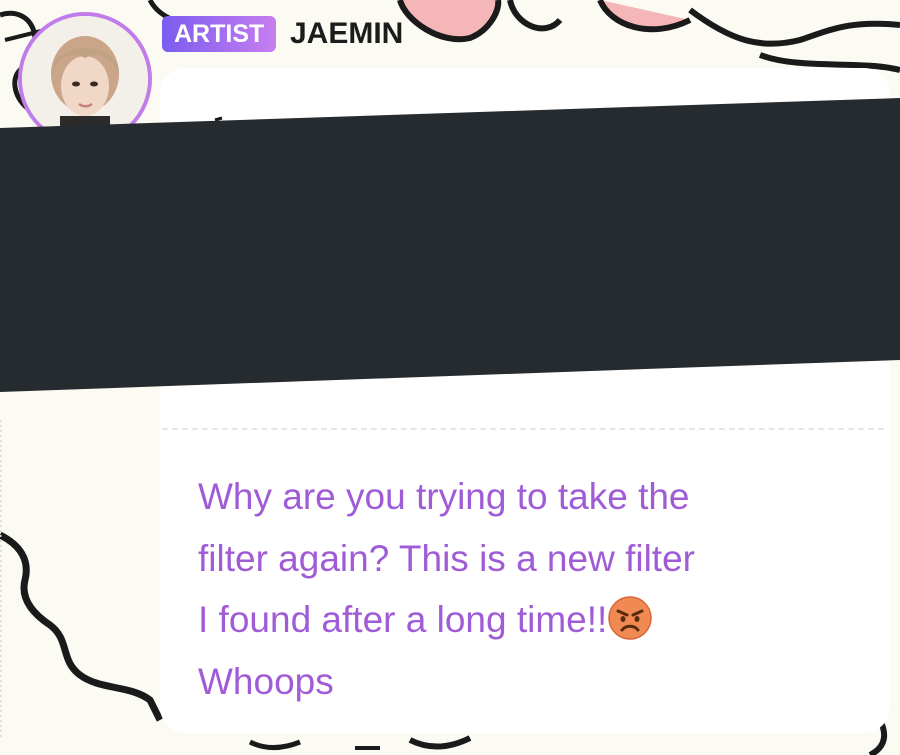  What do you see at coordinates (523, 429) in the screenshot?
I see `reply-divider` at bounding box center [523, 429].